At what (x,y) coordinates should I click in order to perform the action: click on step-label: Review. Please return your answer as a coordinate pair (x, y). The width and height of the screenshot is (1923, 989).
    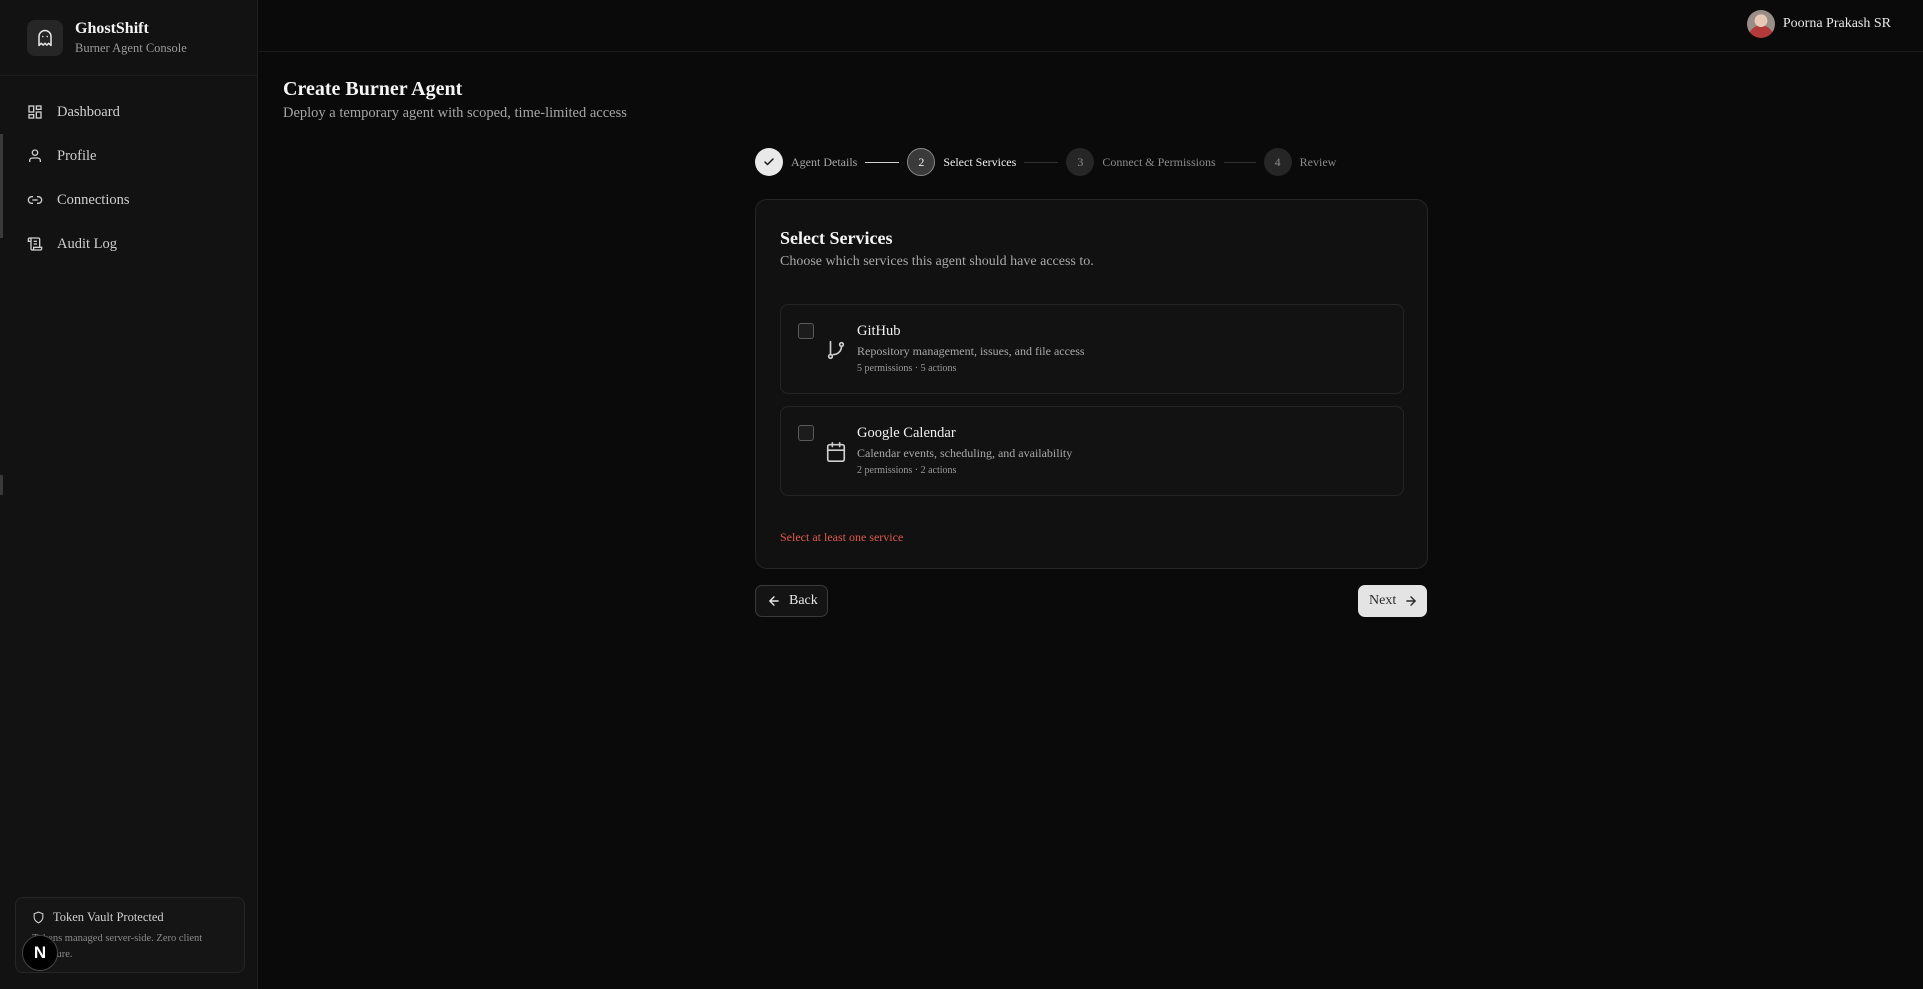
    Looking at the image, I should click on (1318, 161).